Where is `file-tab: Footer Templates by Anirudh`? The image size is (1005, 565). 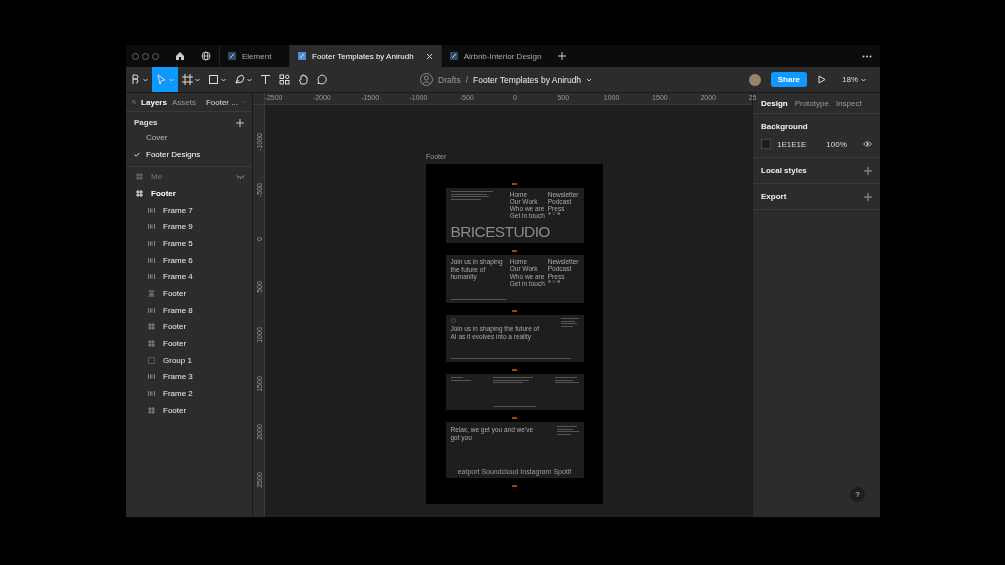 file-tab: Footer Templates by Anirudh is located at coordinates (365, 56).